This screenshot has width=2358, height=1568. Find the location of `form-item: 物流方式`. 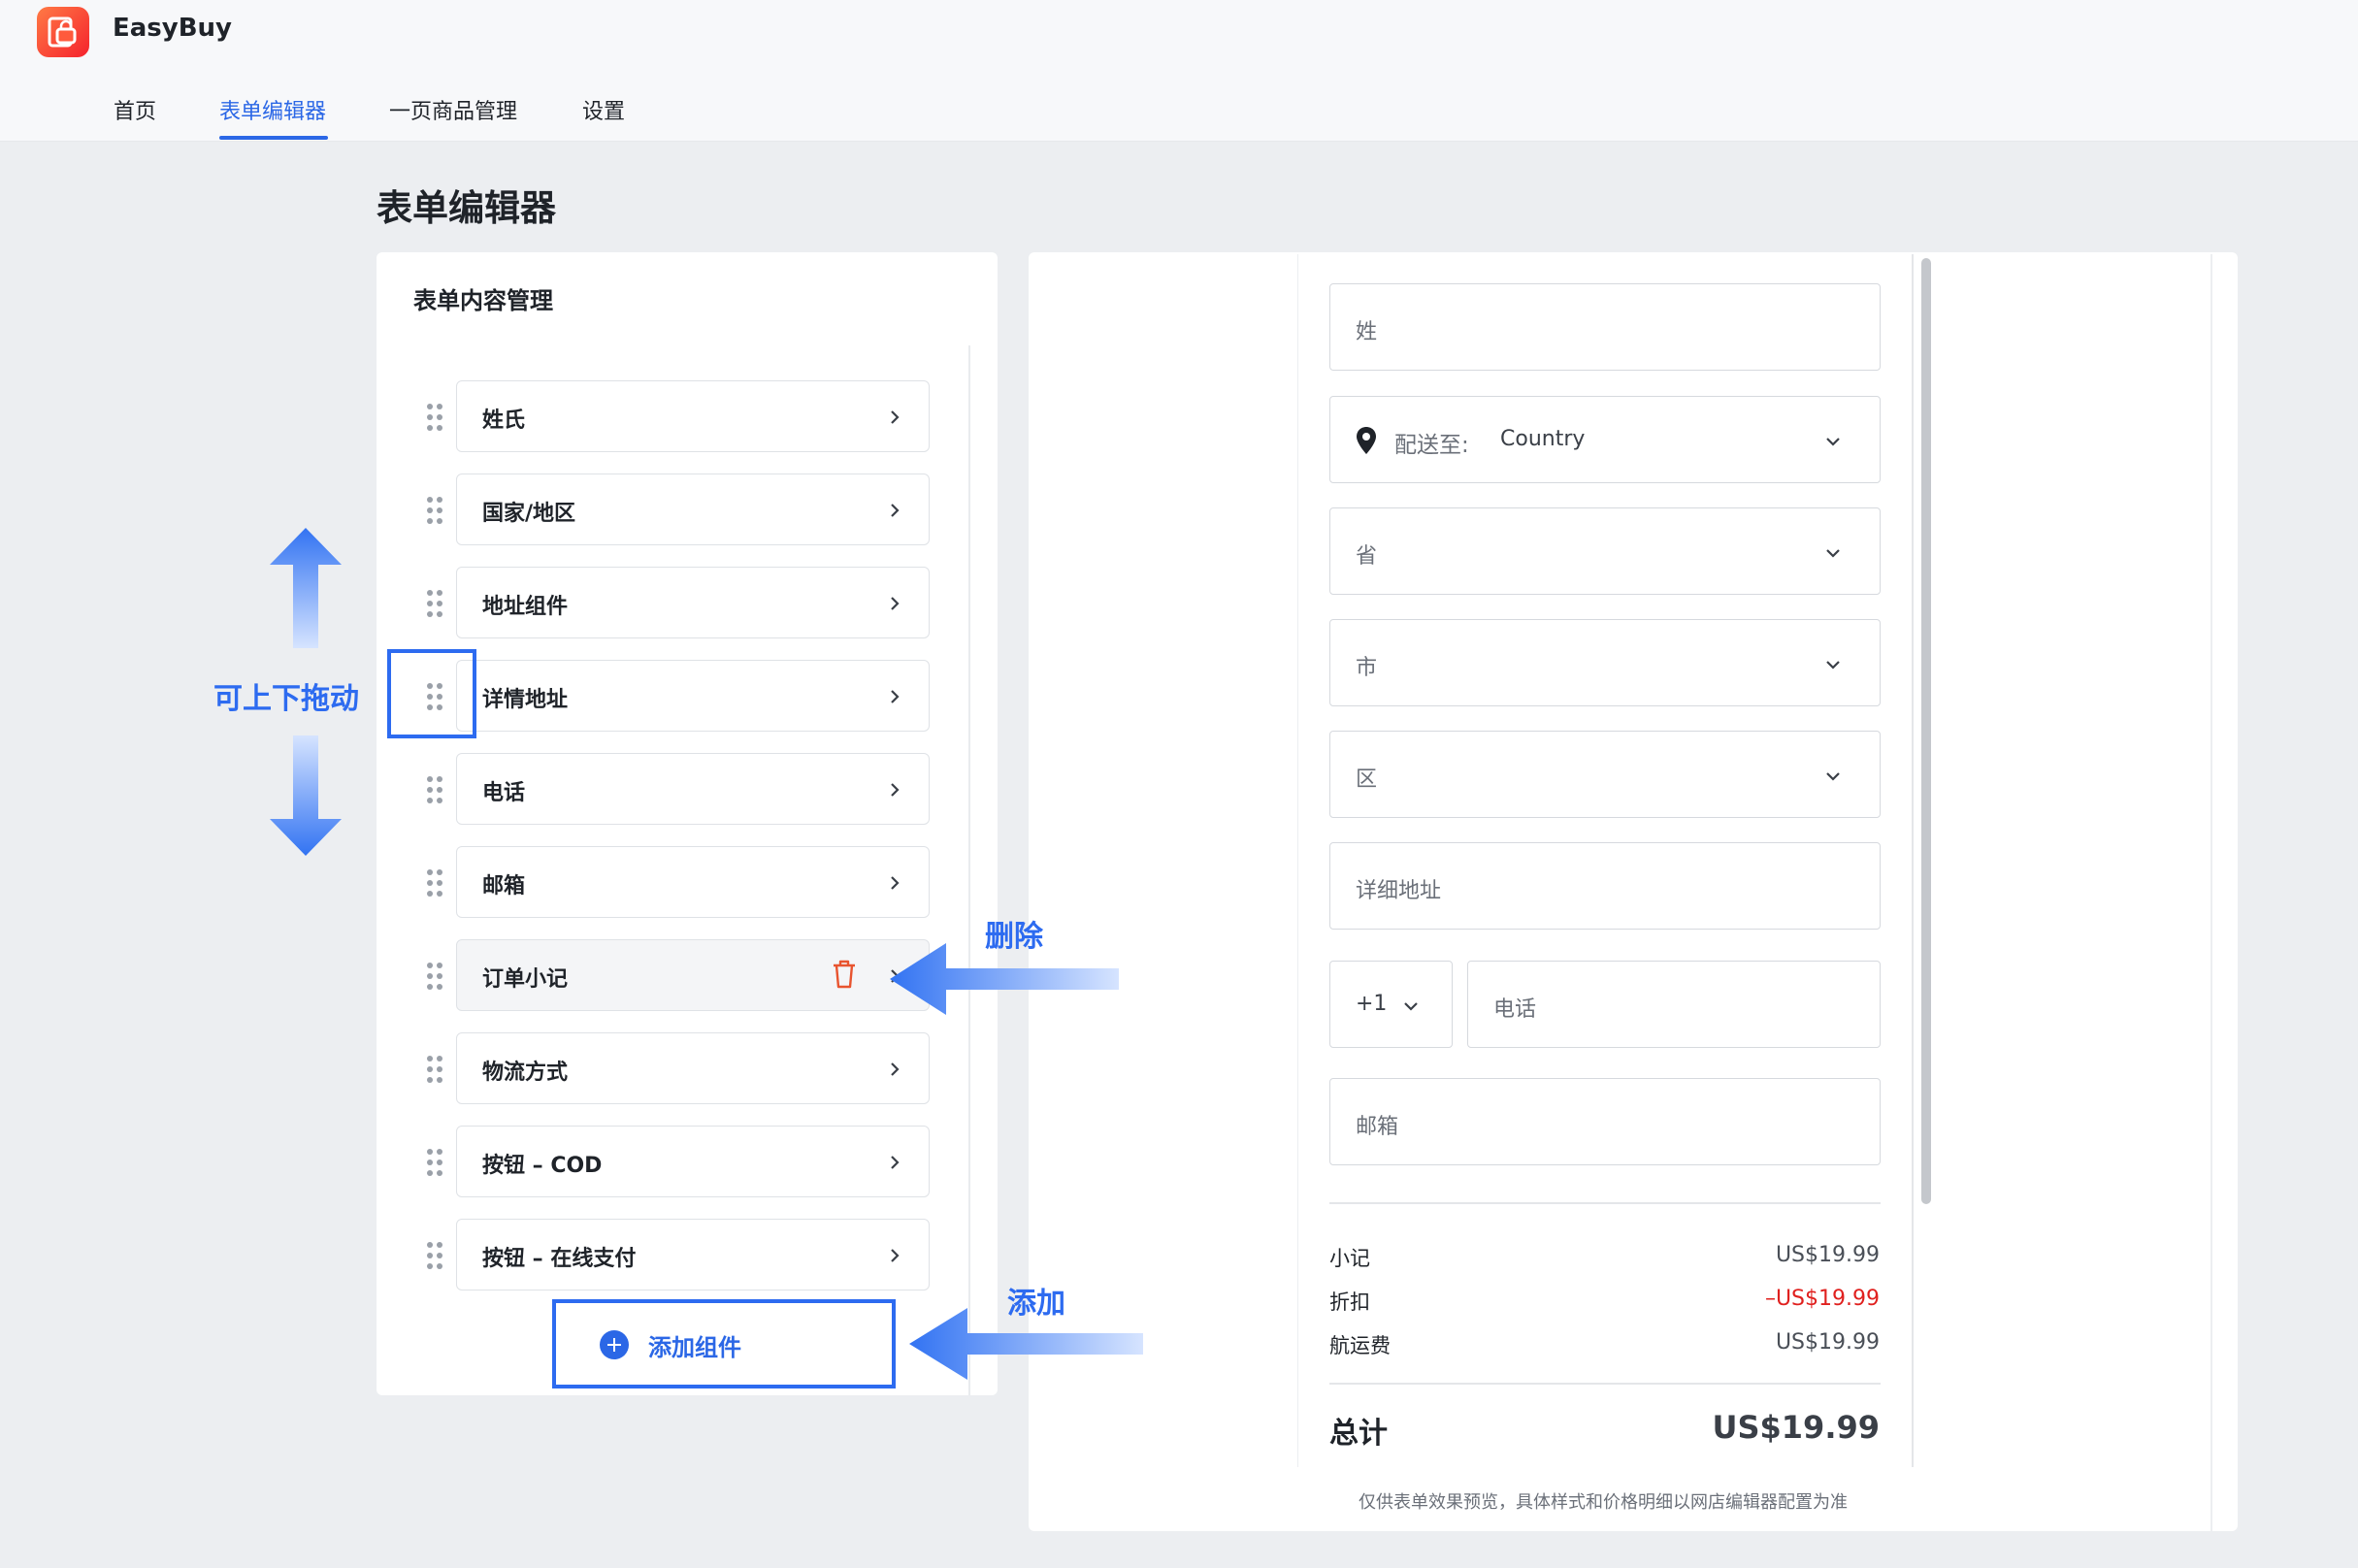

form-item: 物流方式 is located at coordinates (693, 1068).